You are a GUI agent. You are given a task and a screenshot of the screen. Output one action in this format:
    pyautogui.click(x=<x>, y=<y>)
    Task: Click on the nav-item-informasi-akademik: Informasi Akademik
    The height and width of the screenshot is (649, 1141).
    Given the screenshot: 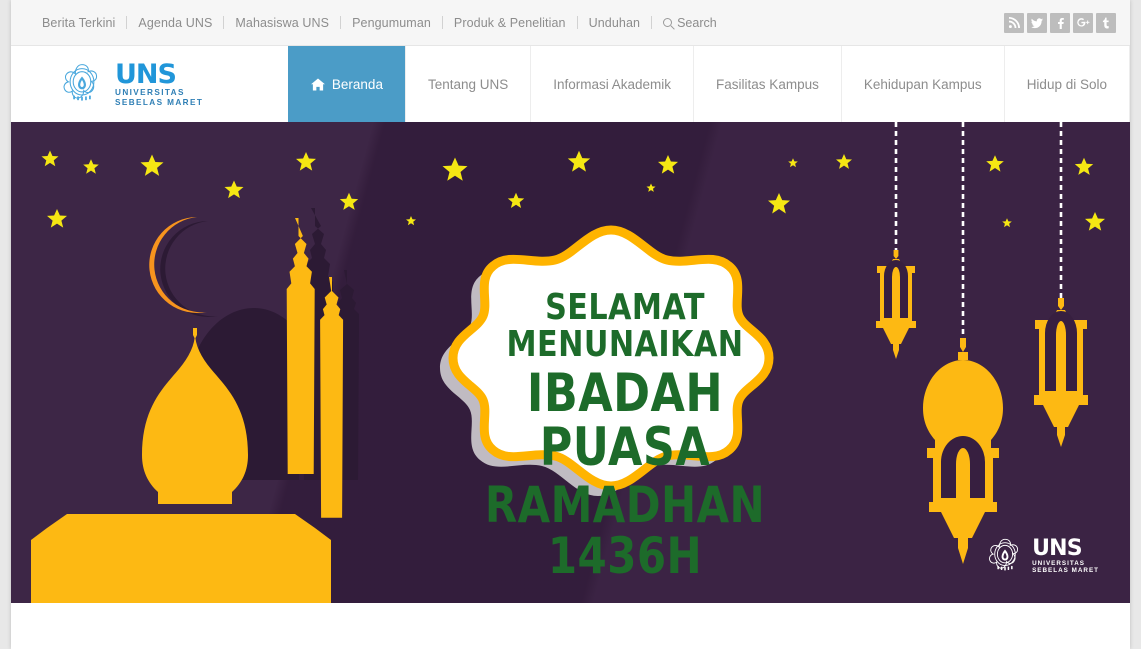 What is the action you would take?
    pyautogui.click(x=611, y=84)
    